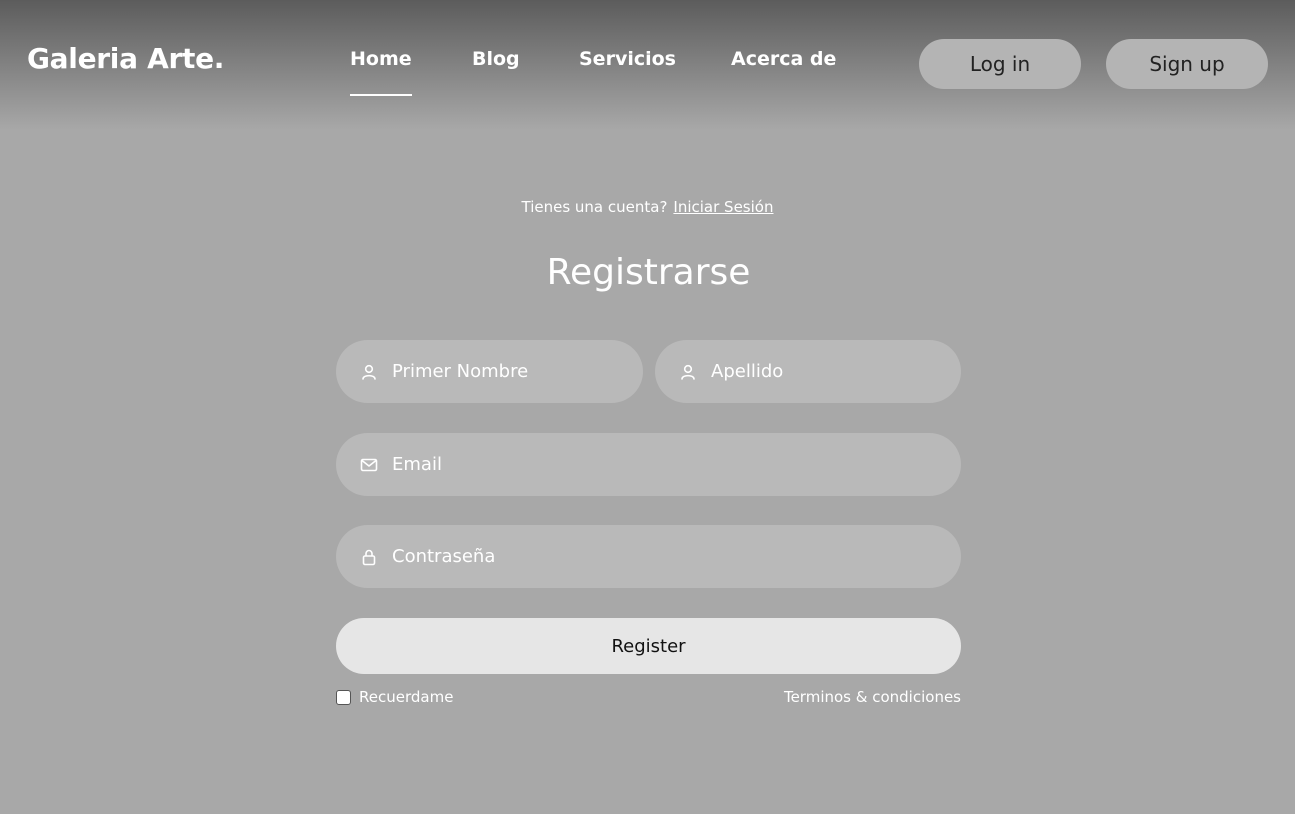 The height and width of the screenshot is (814, 1295). I want to click on have-account-text: Tienes una cuenta?, so click(594, 207).